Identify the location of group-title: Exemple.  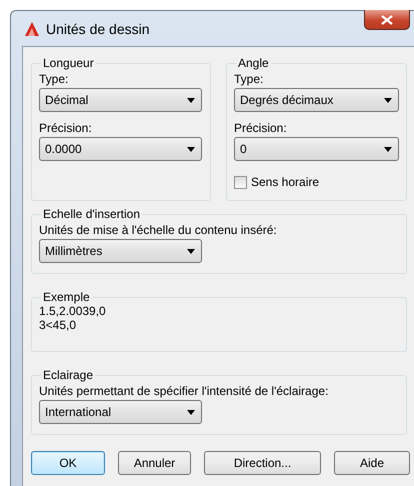
(66, 297).